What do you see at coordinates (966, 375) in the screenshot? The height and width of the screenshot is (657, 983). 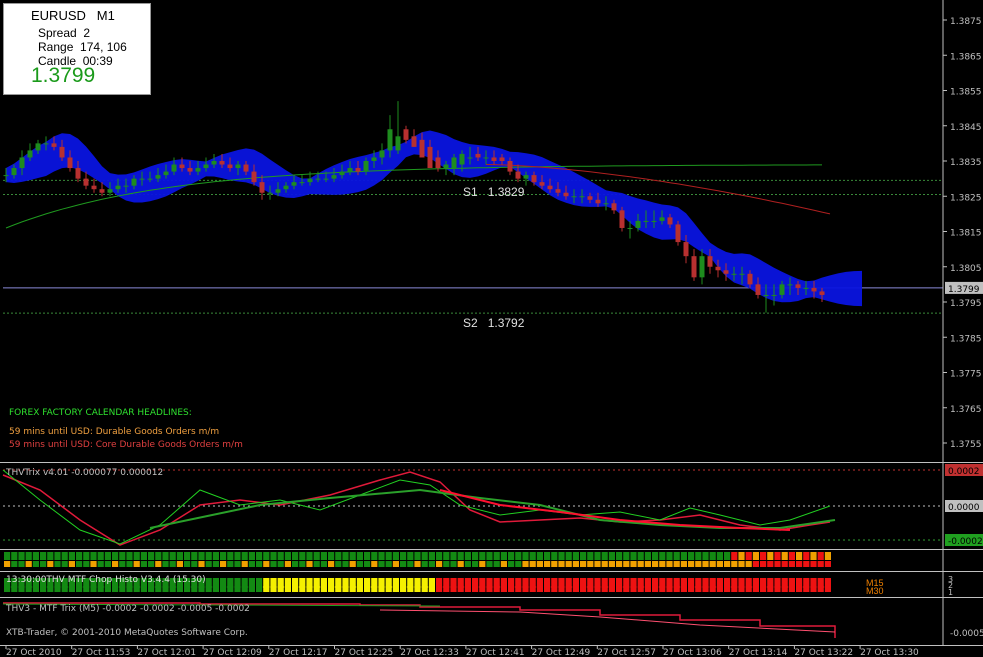 I see `price-tick-label: 1.3775` at bounding box center [966, 375].